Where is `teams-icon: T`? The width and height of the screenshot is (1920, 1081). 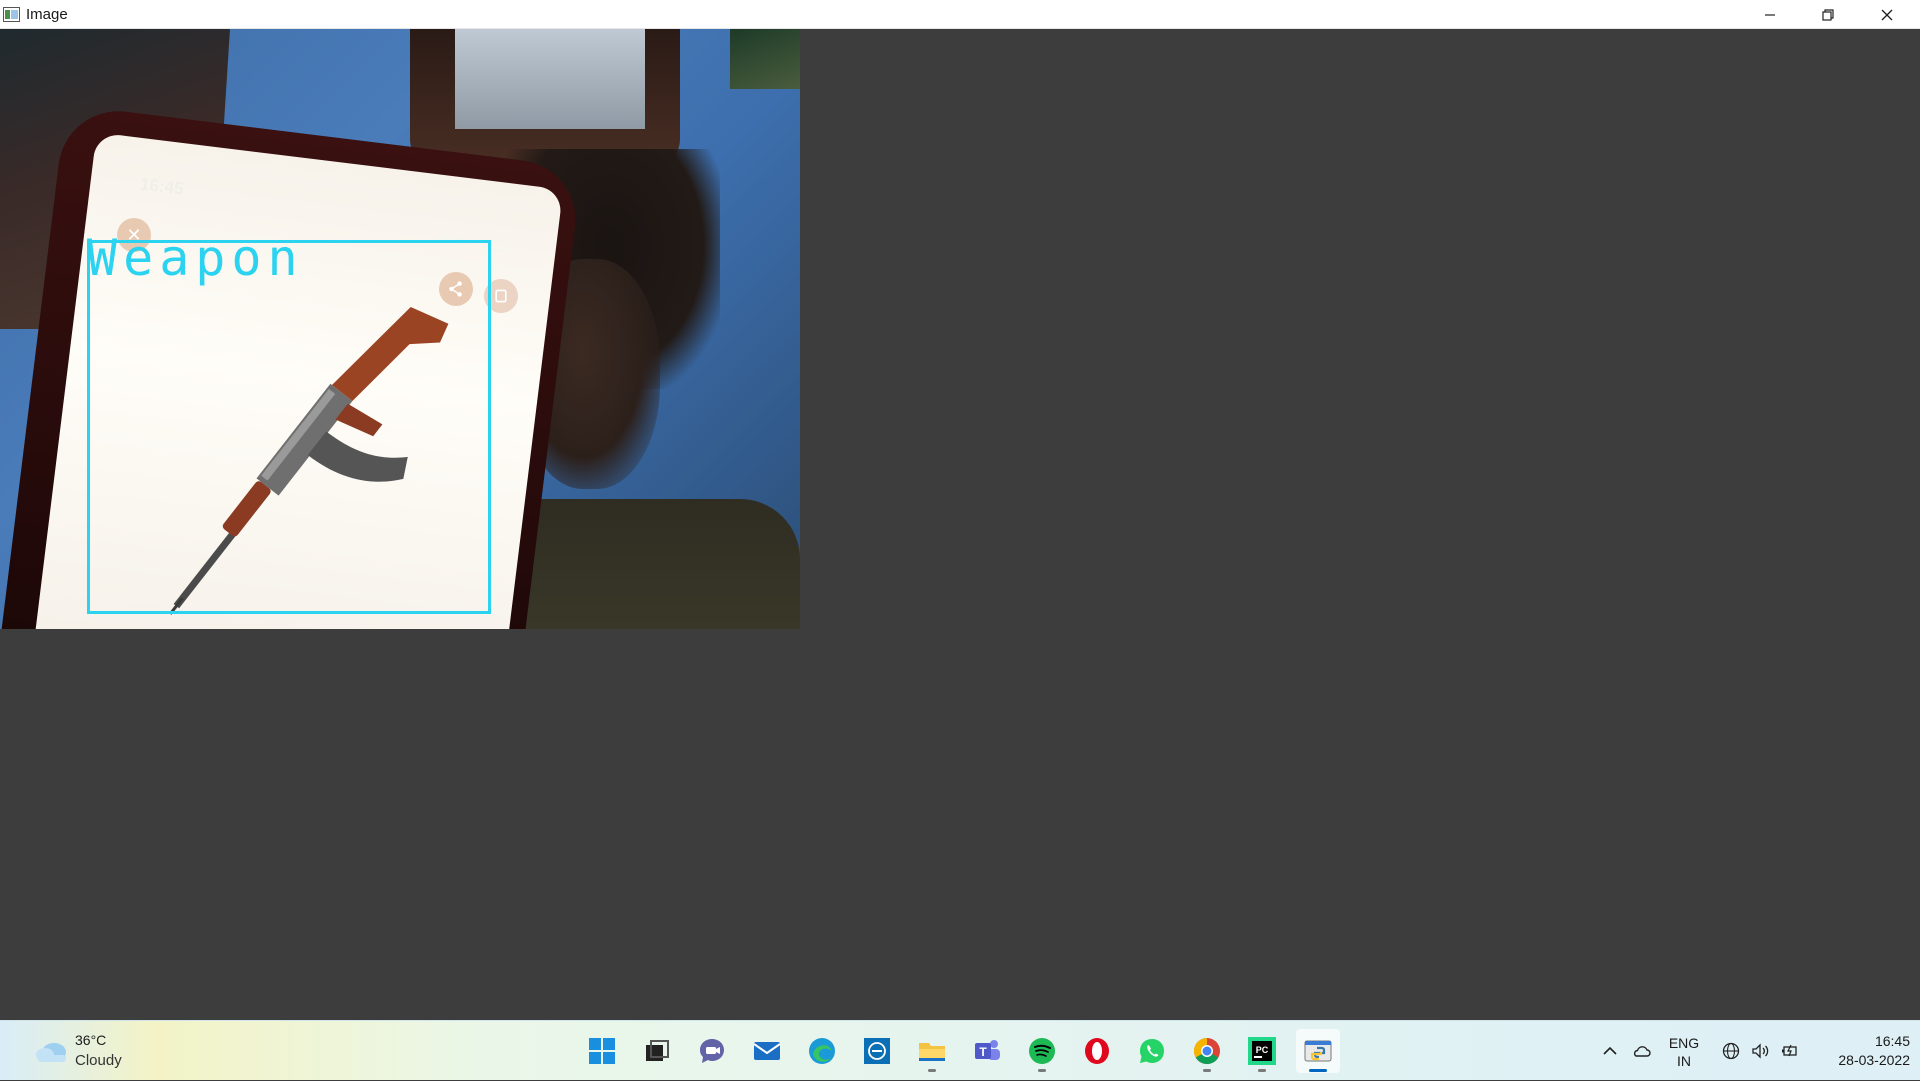 teams-icon: T is located at coordinates (987, 1050).